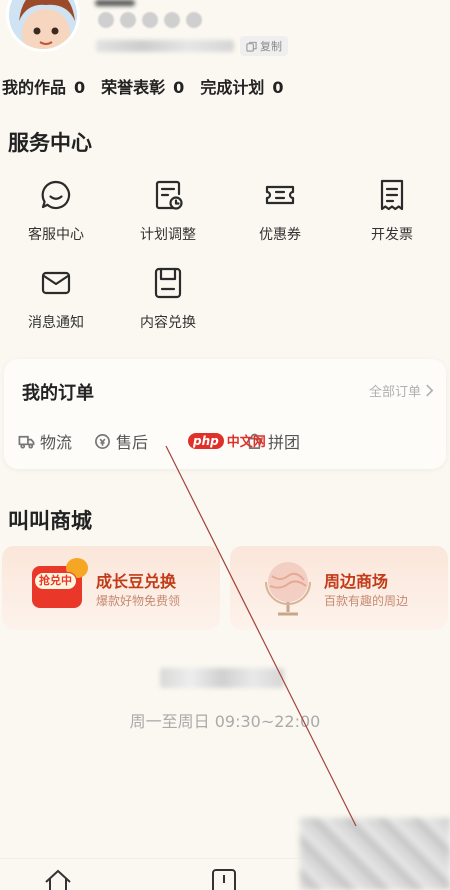 This screenshot has width=450, height=890. What do you see at coordinates (222, 678) in the screenshot?
I see `hotline-redacted` at bounding box center [222, 678].